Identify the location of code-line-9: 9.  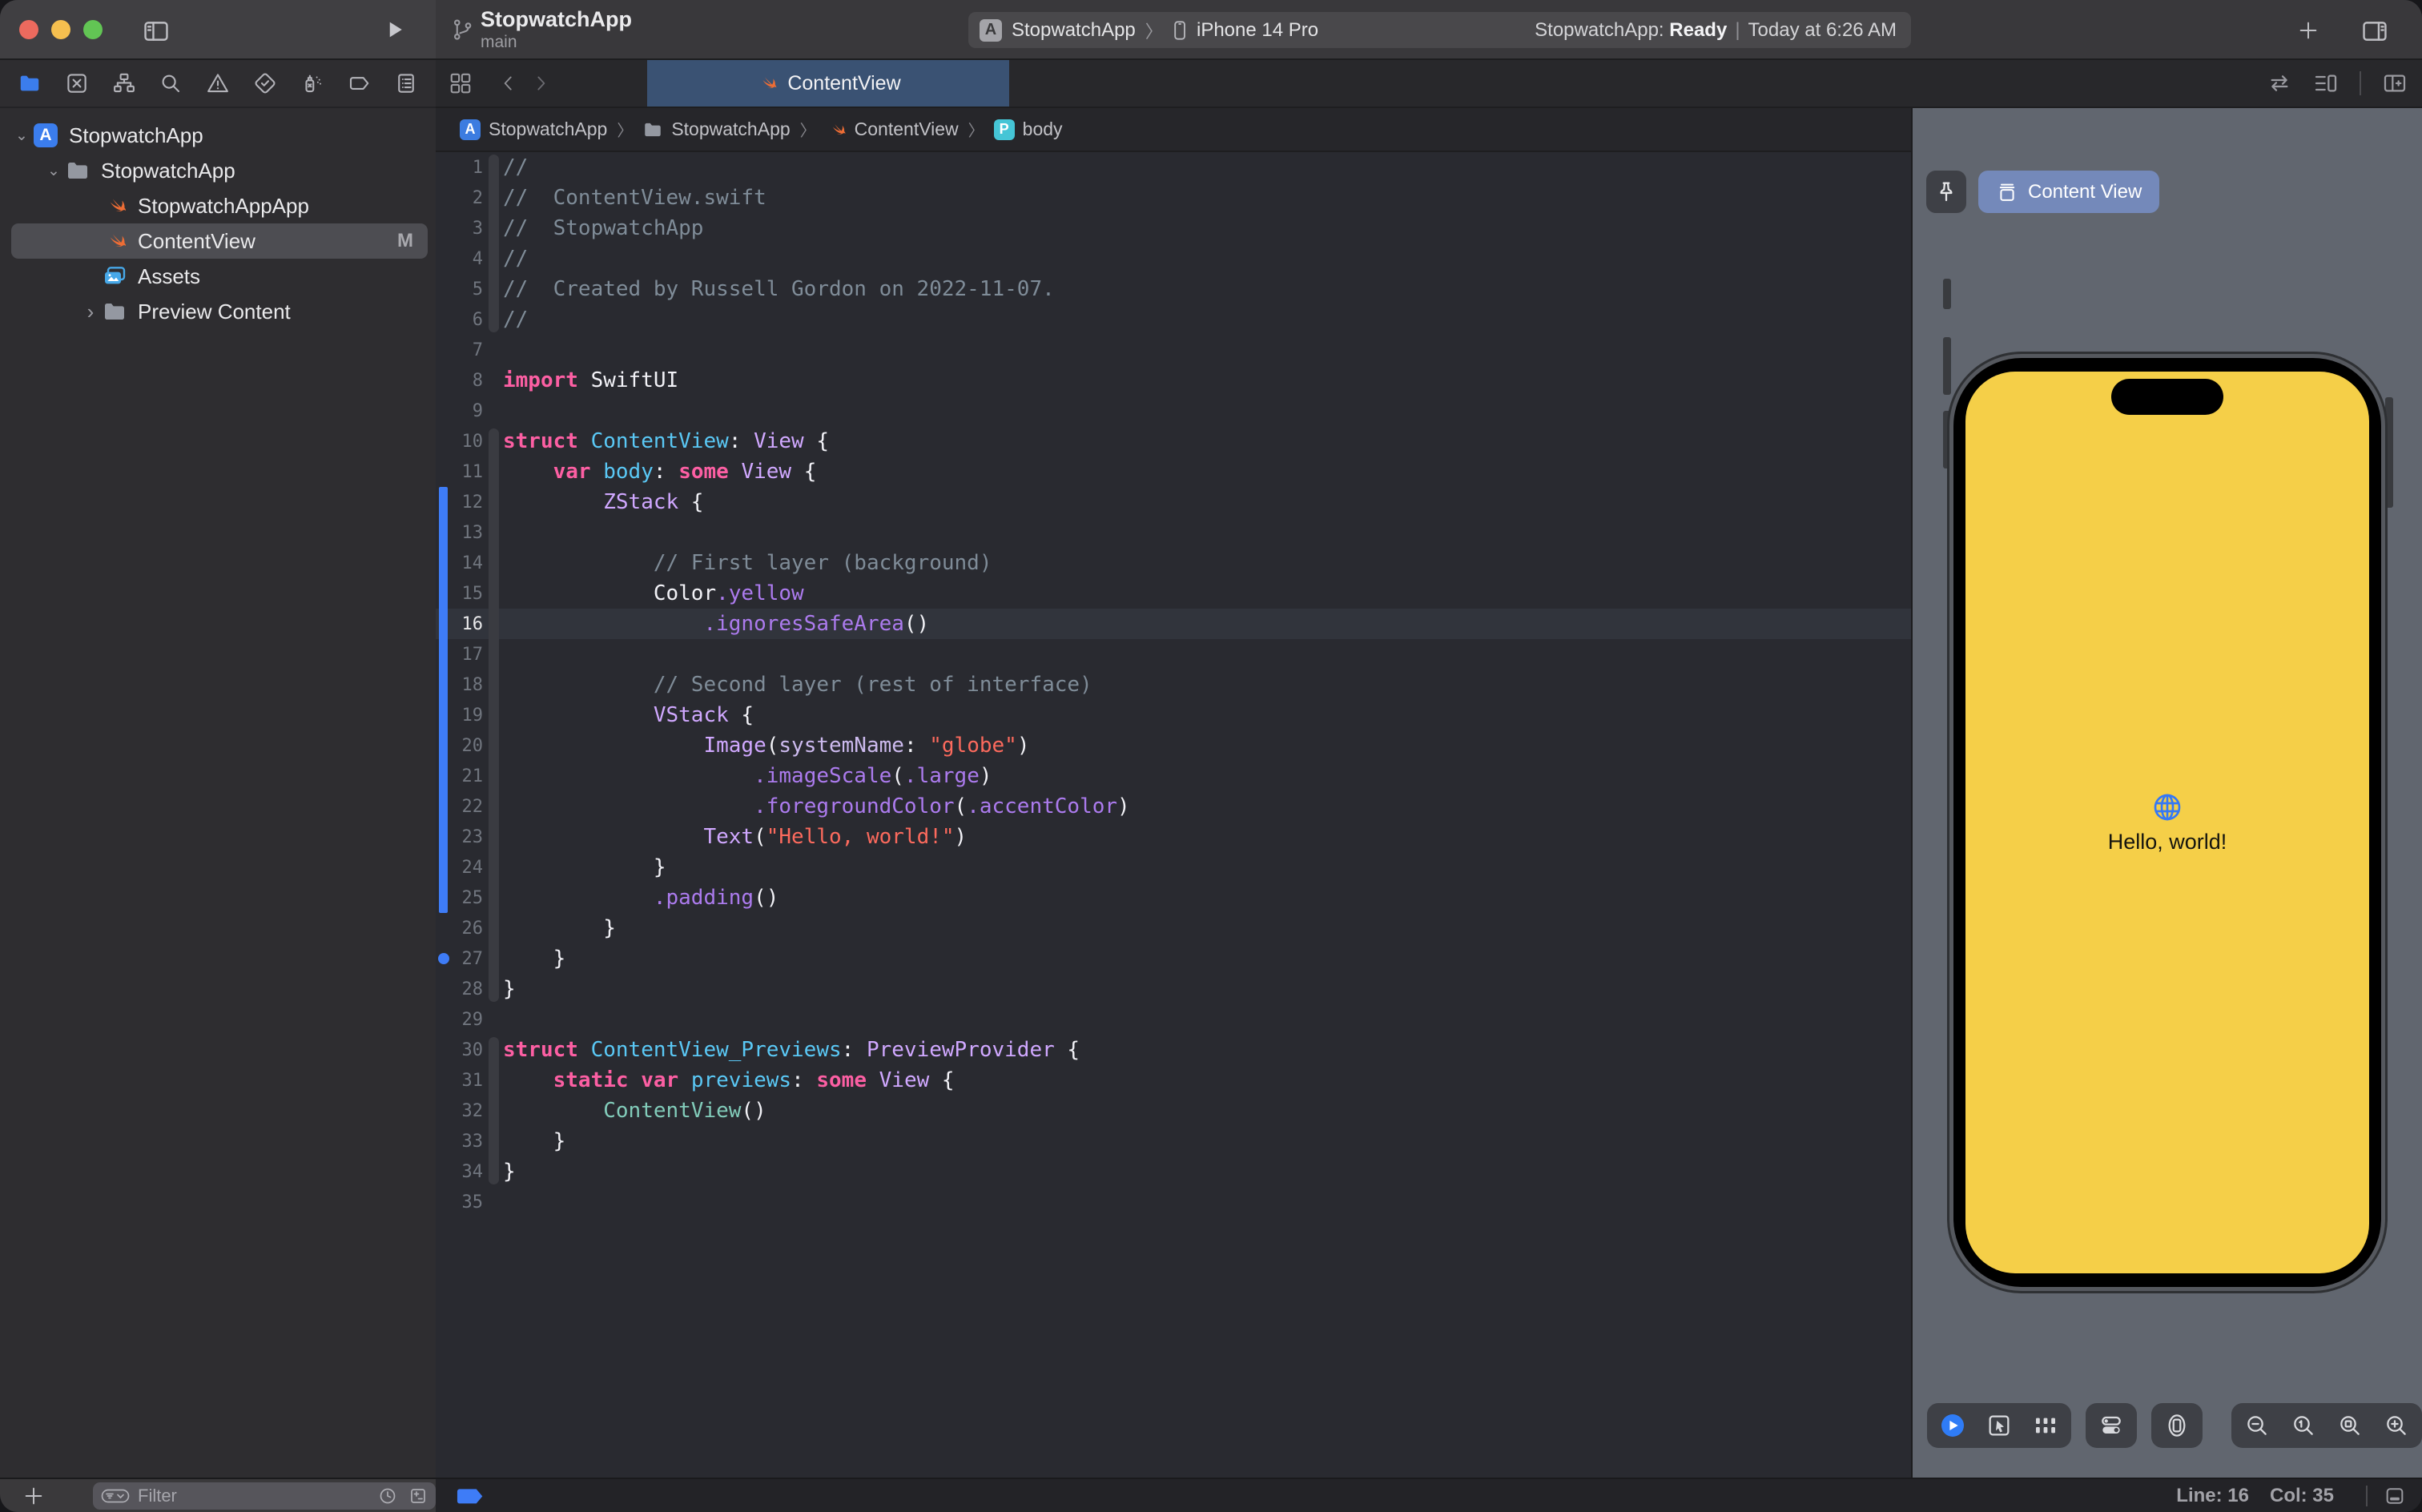
(1173, 411).